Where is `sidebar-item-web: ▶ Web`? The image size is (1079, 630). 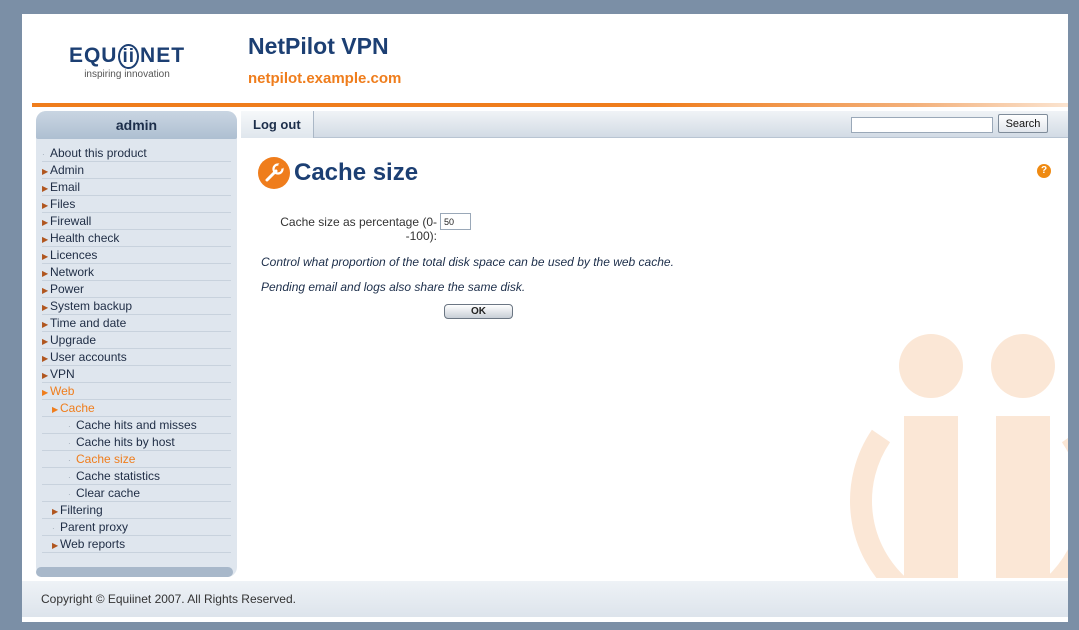
sidebar-item-web: ▶ Web is located at coordinates (136, 391).